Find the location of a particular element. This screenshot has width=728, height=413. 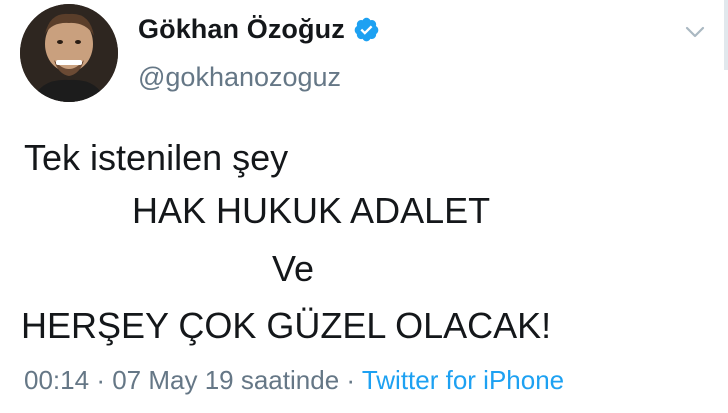

display-name-row: Gökhan Özoğuz is located at coordinates (259, 29).